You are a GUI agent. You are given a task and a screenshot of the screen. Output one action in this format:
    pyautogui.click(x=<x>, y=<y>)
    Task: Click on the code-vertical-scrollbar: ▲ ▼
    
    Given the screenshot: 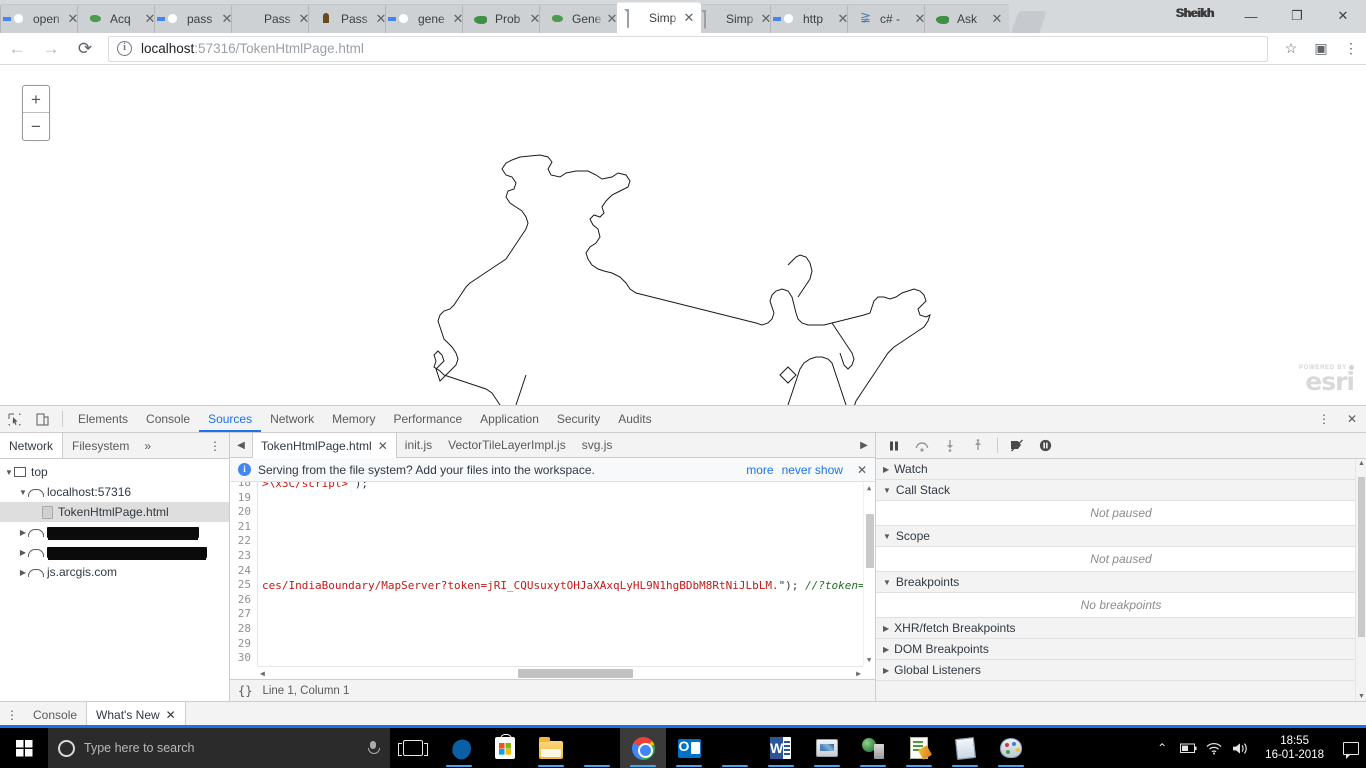 What is the action you would take?
    pyautogui.click(x=869, y=574)
    